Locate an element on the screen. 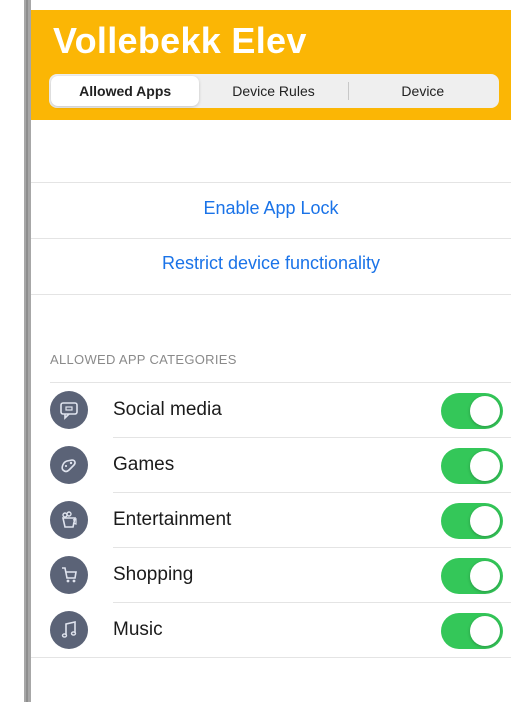  category-row-games: Games is located at coordinates (271, 465).